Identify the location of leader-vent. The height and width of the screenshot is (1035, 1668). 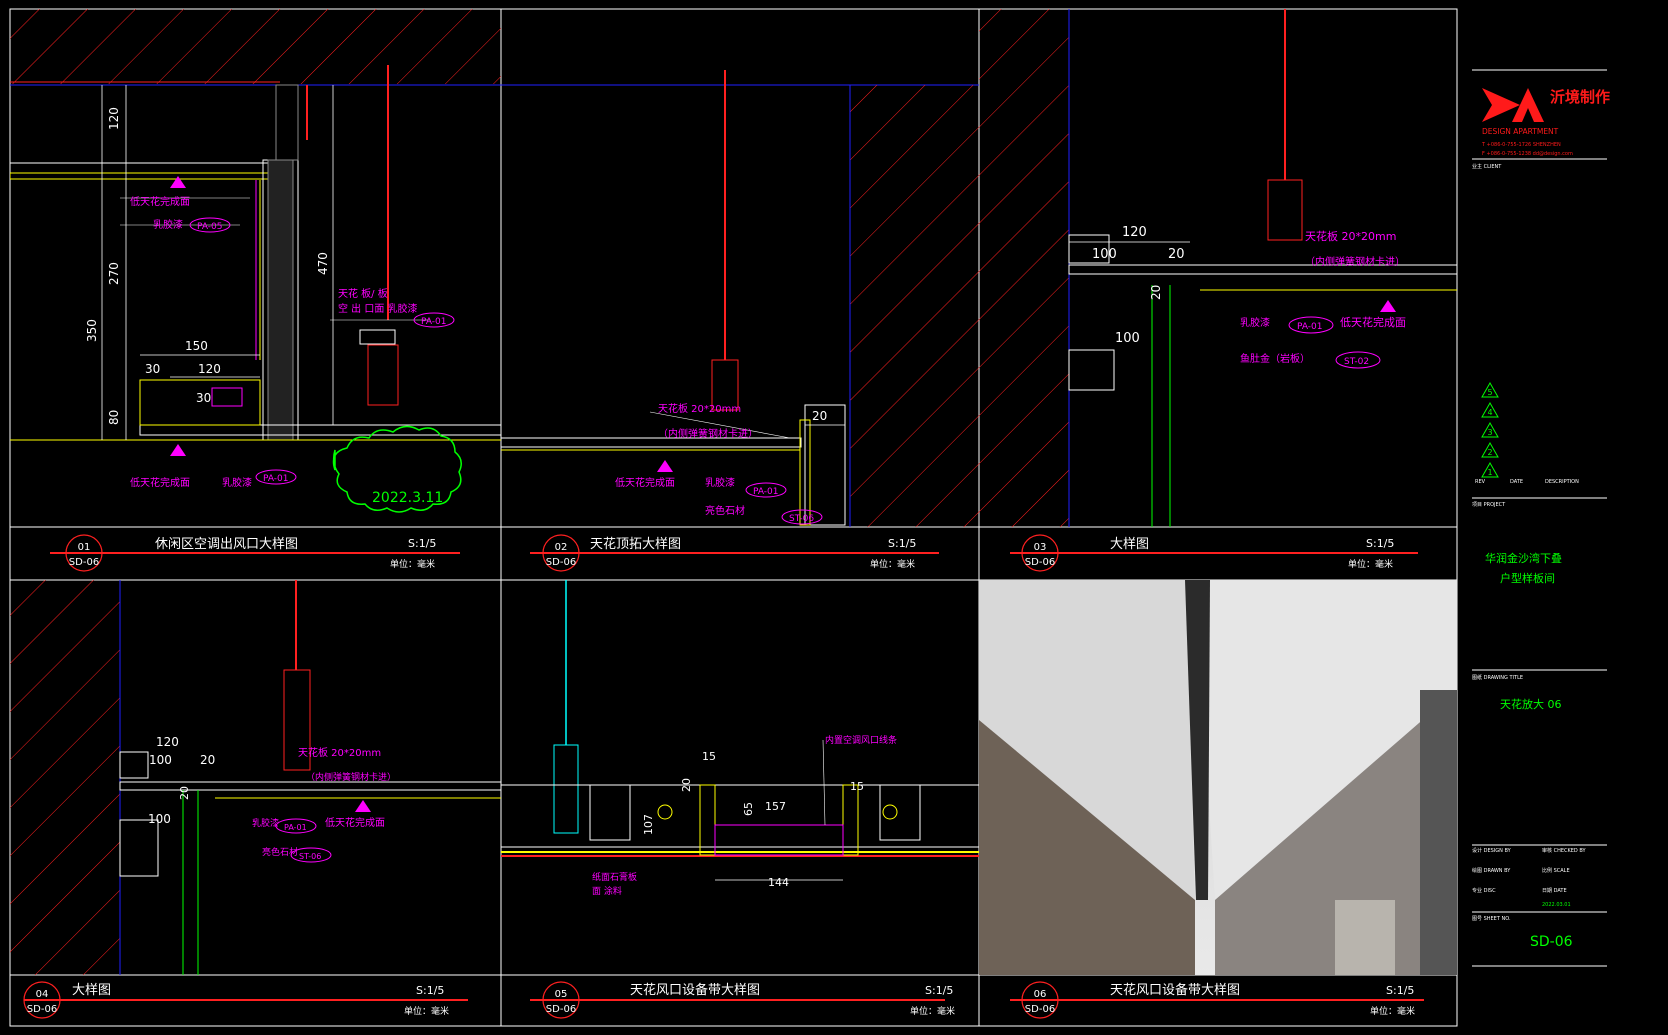
(824, 782).